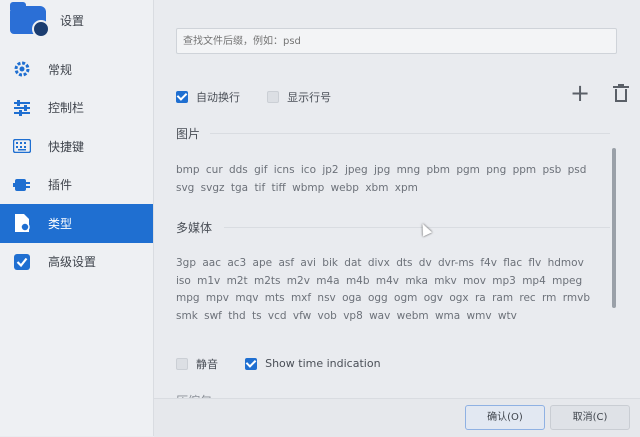 Image resolution: width=640 pixels, height=437 pixels. Describe the element at coordinates (72, 21) in the screenshot. I see `sidebar-title: 设置` at that location.